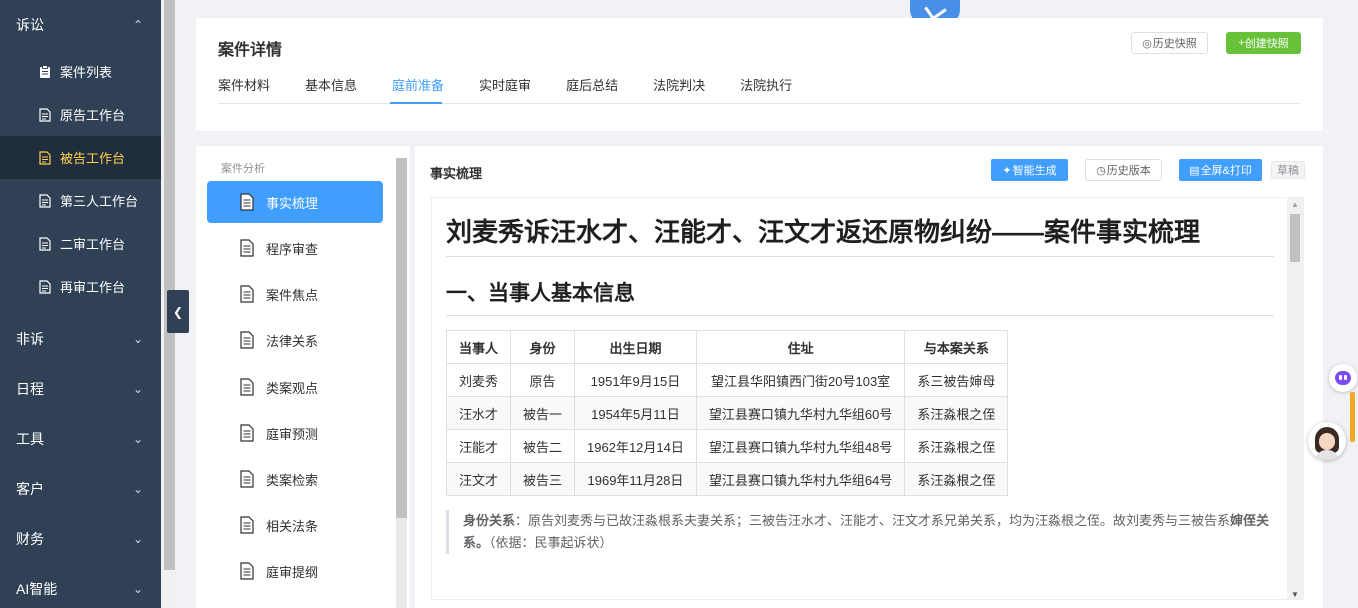 Image resolution: width=1358 pixels, height=608 pixels. What do you see at coordinates (1352, 417) in the screenshot?
I see `side-handle` at bounding box center [1352, 417].